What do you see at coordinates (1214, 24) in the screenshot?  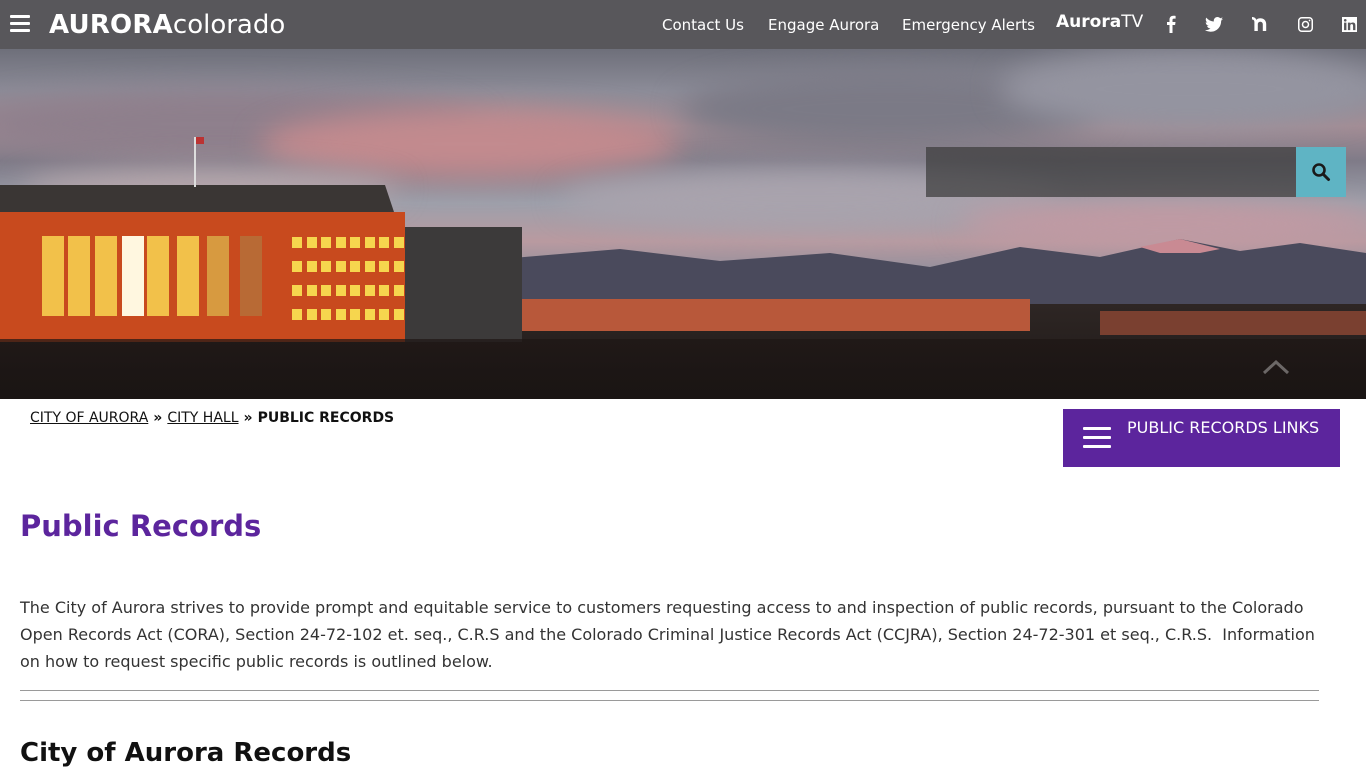 I see `twitter-icon` at bounding box center [1214, 24].